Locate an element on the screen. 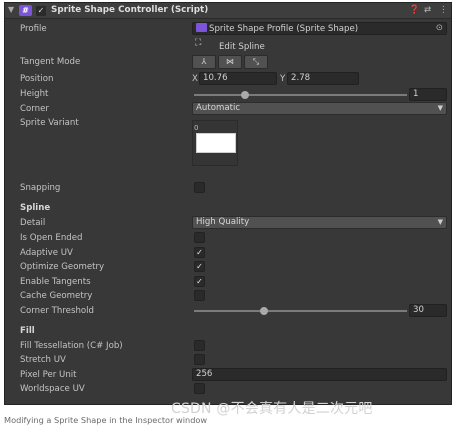  fill-section-title: Fill is located at coordinates (27, 331).